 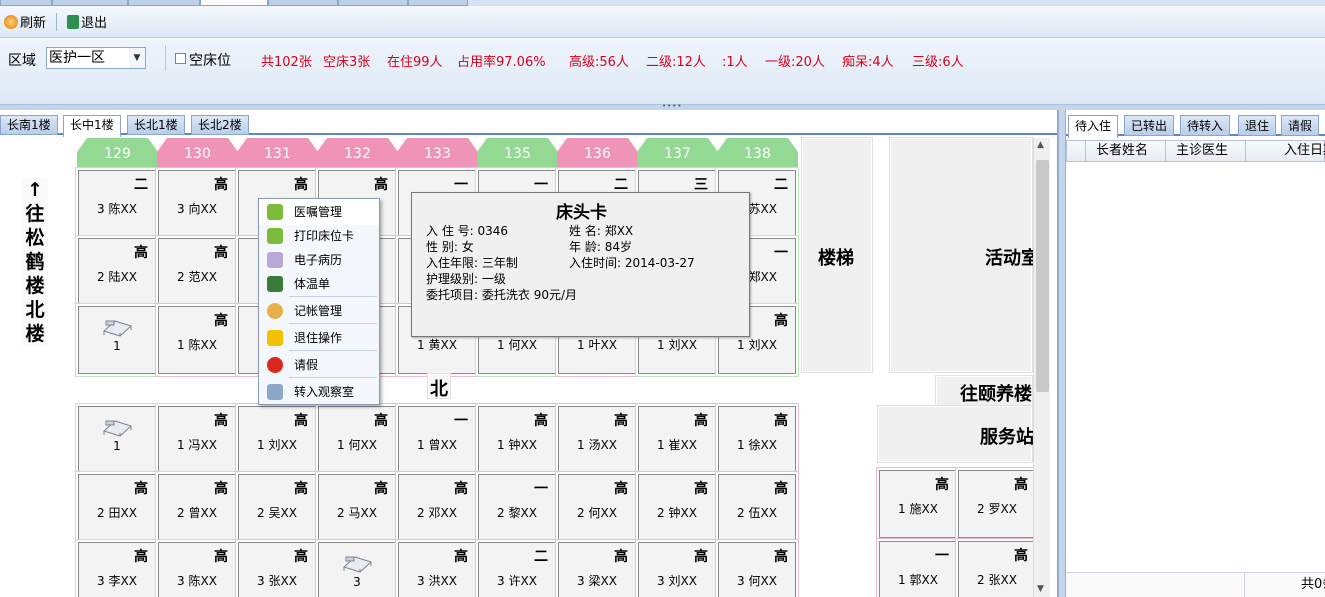 What do you see at coordinates (437, 508) in the screenshot?
I see `bed-cell: 高 2 邓XX` at bounding box center [437, 508].